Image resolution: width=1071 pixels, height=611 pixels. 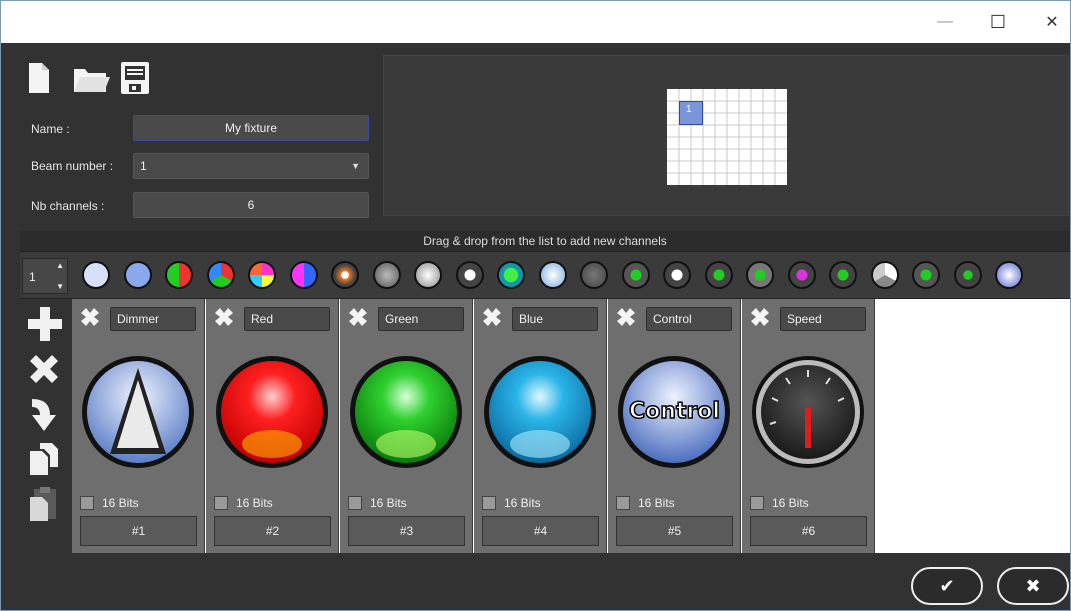 I want to click on ok-button: ✔, so click(x=947, y=586).